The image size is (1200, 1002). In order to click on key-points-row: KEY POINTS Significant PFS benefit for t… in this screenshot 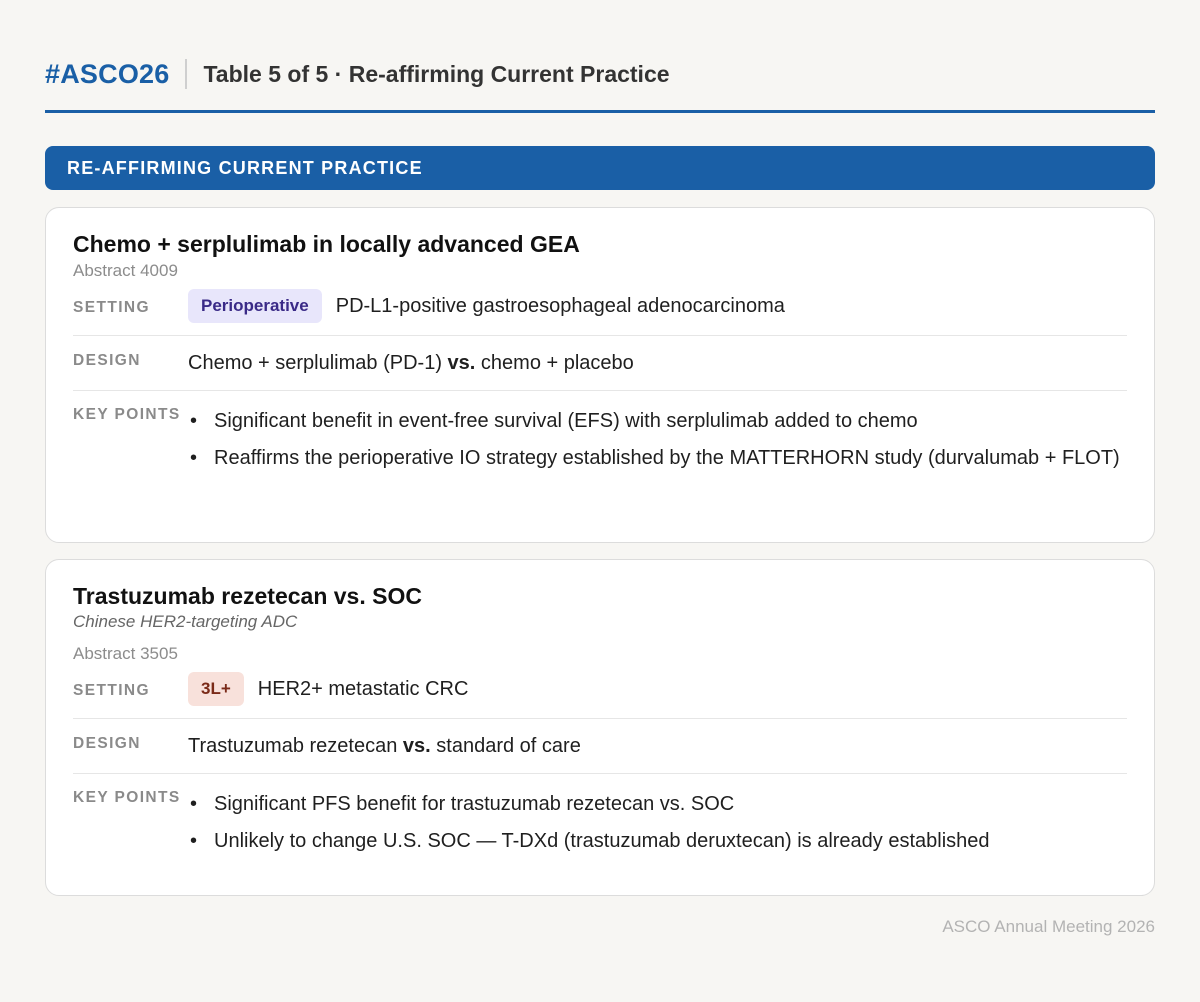, I will do `click(600, 818)`.